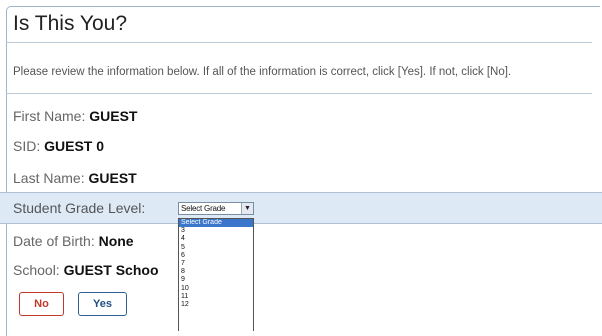  What do you see at coordinates (36, 270) in the screenshot?
I see `school-label: School:` at bounding box center [36, 270].